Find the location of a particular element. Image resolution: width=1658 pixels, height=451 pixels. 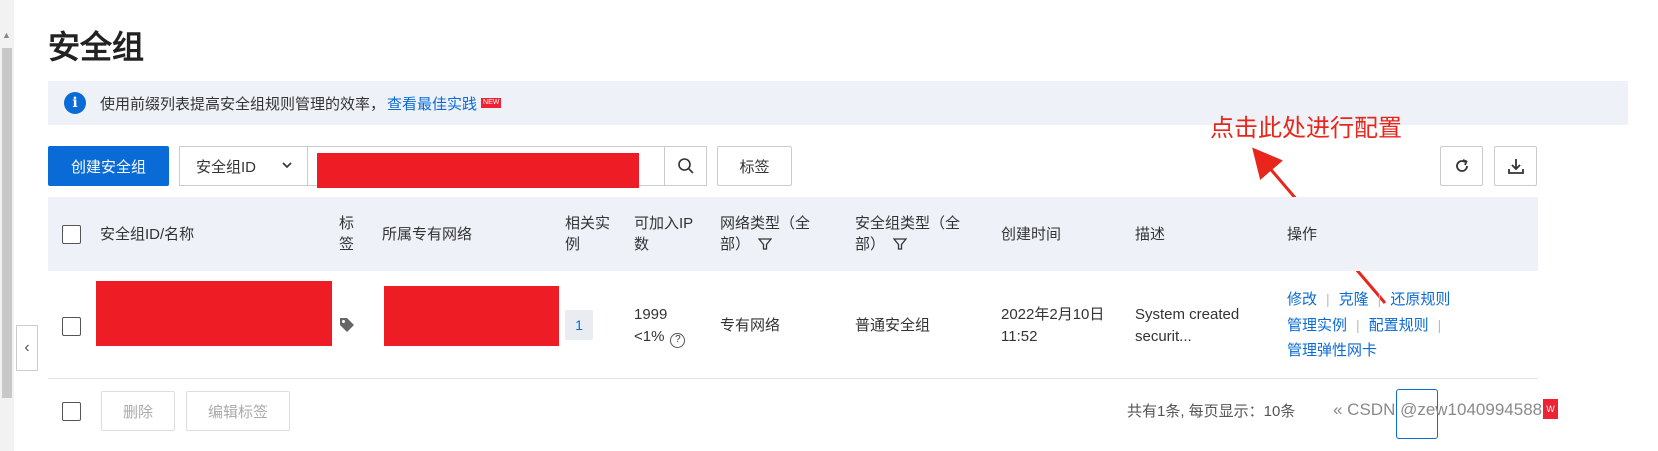

row-checkbox is located at coordinates (71, 326).